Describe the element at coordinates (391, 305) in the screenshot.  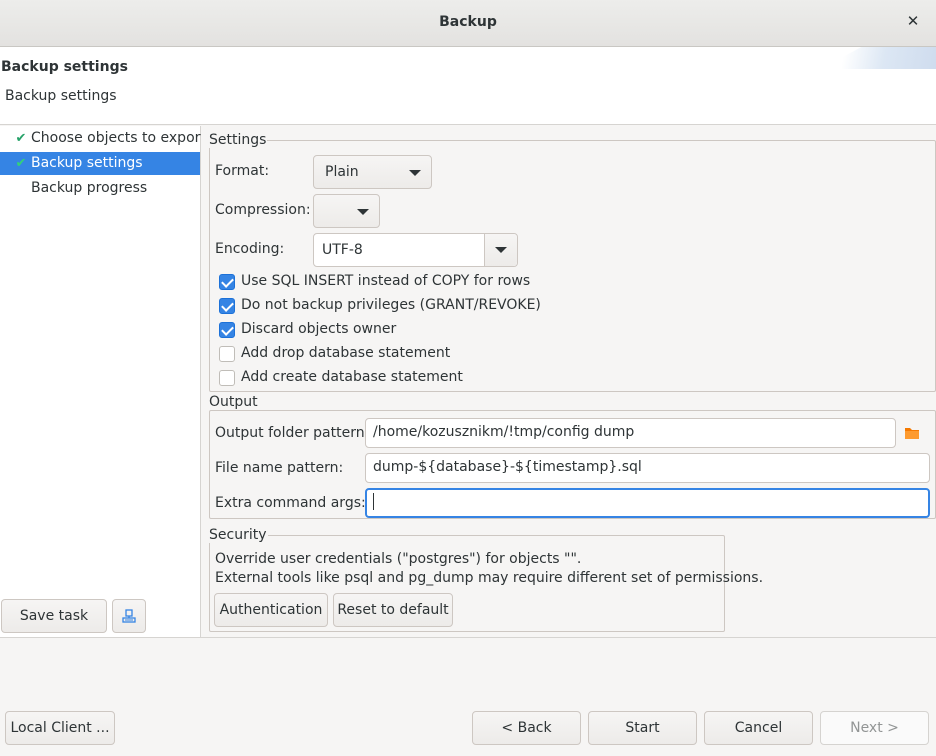
I see `checkbox-label: Do not backup privileges (GRANT/REVOKE)` at that location.